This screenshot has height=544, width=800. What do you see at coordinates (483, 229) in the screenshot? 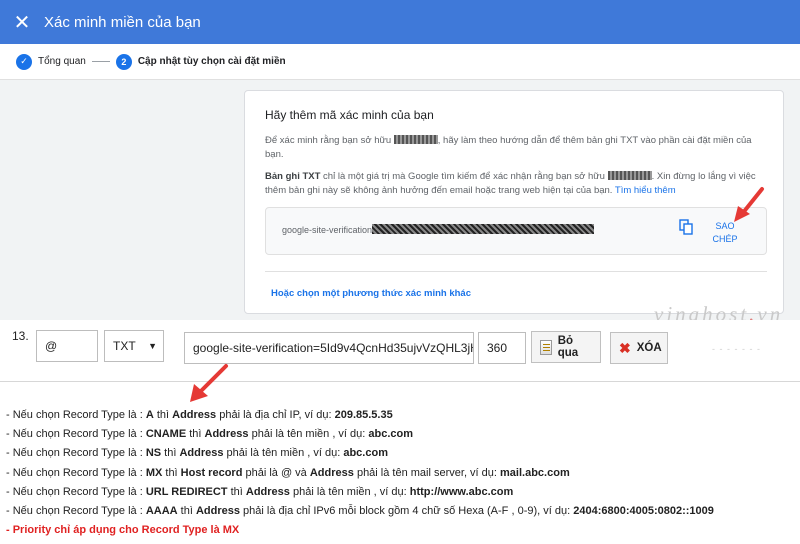
I see `redacted-code` at bounding box center [483, 229].